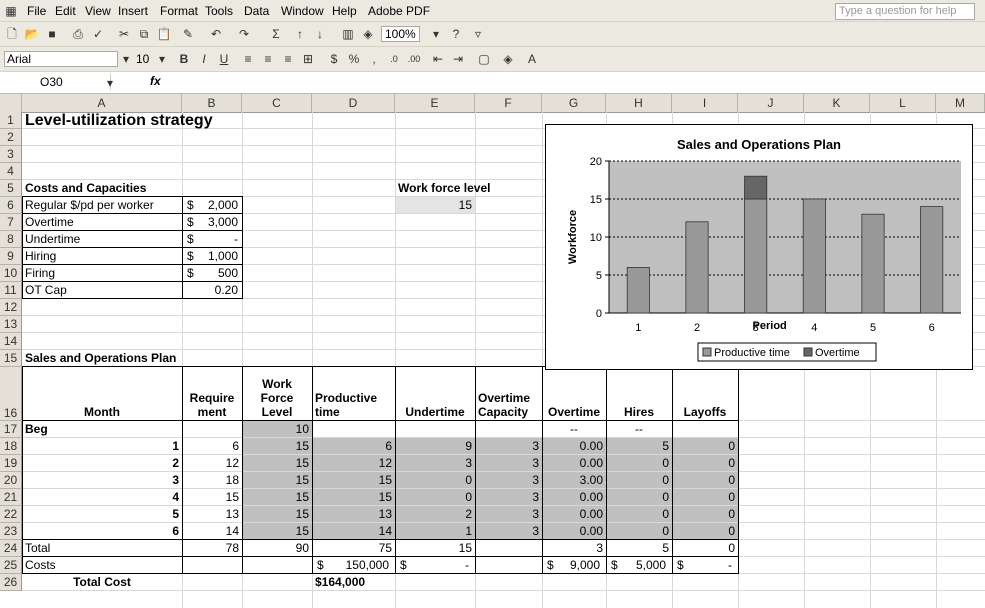  I want to click on decrease-decimal-icon: .00, so click(414, 59).